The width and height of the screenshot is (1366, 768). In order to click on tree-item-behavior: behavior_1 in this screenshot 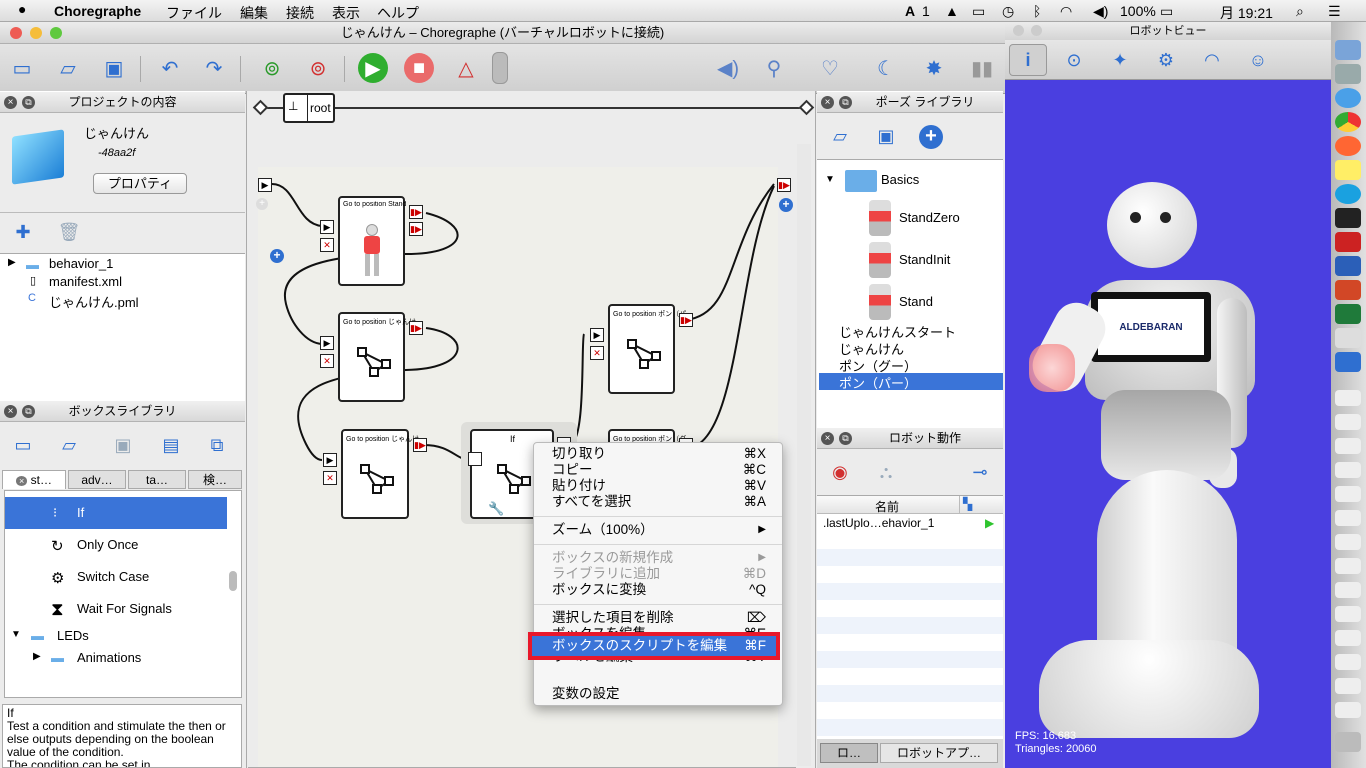, I will do `click(81, 263)`.